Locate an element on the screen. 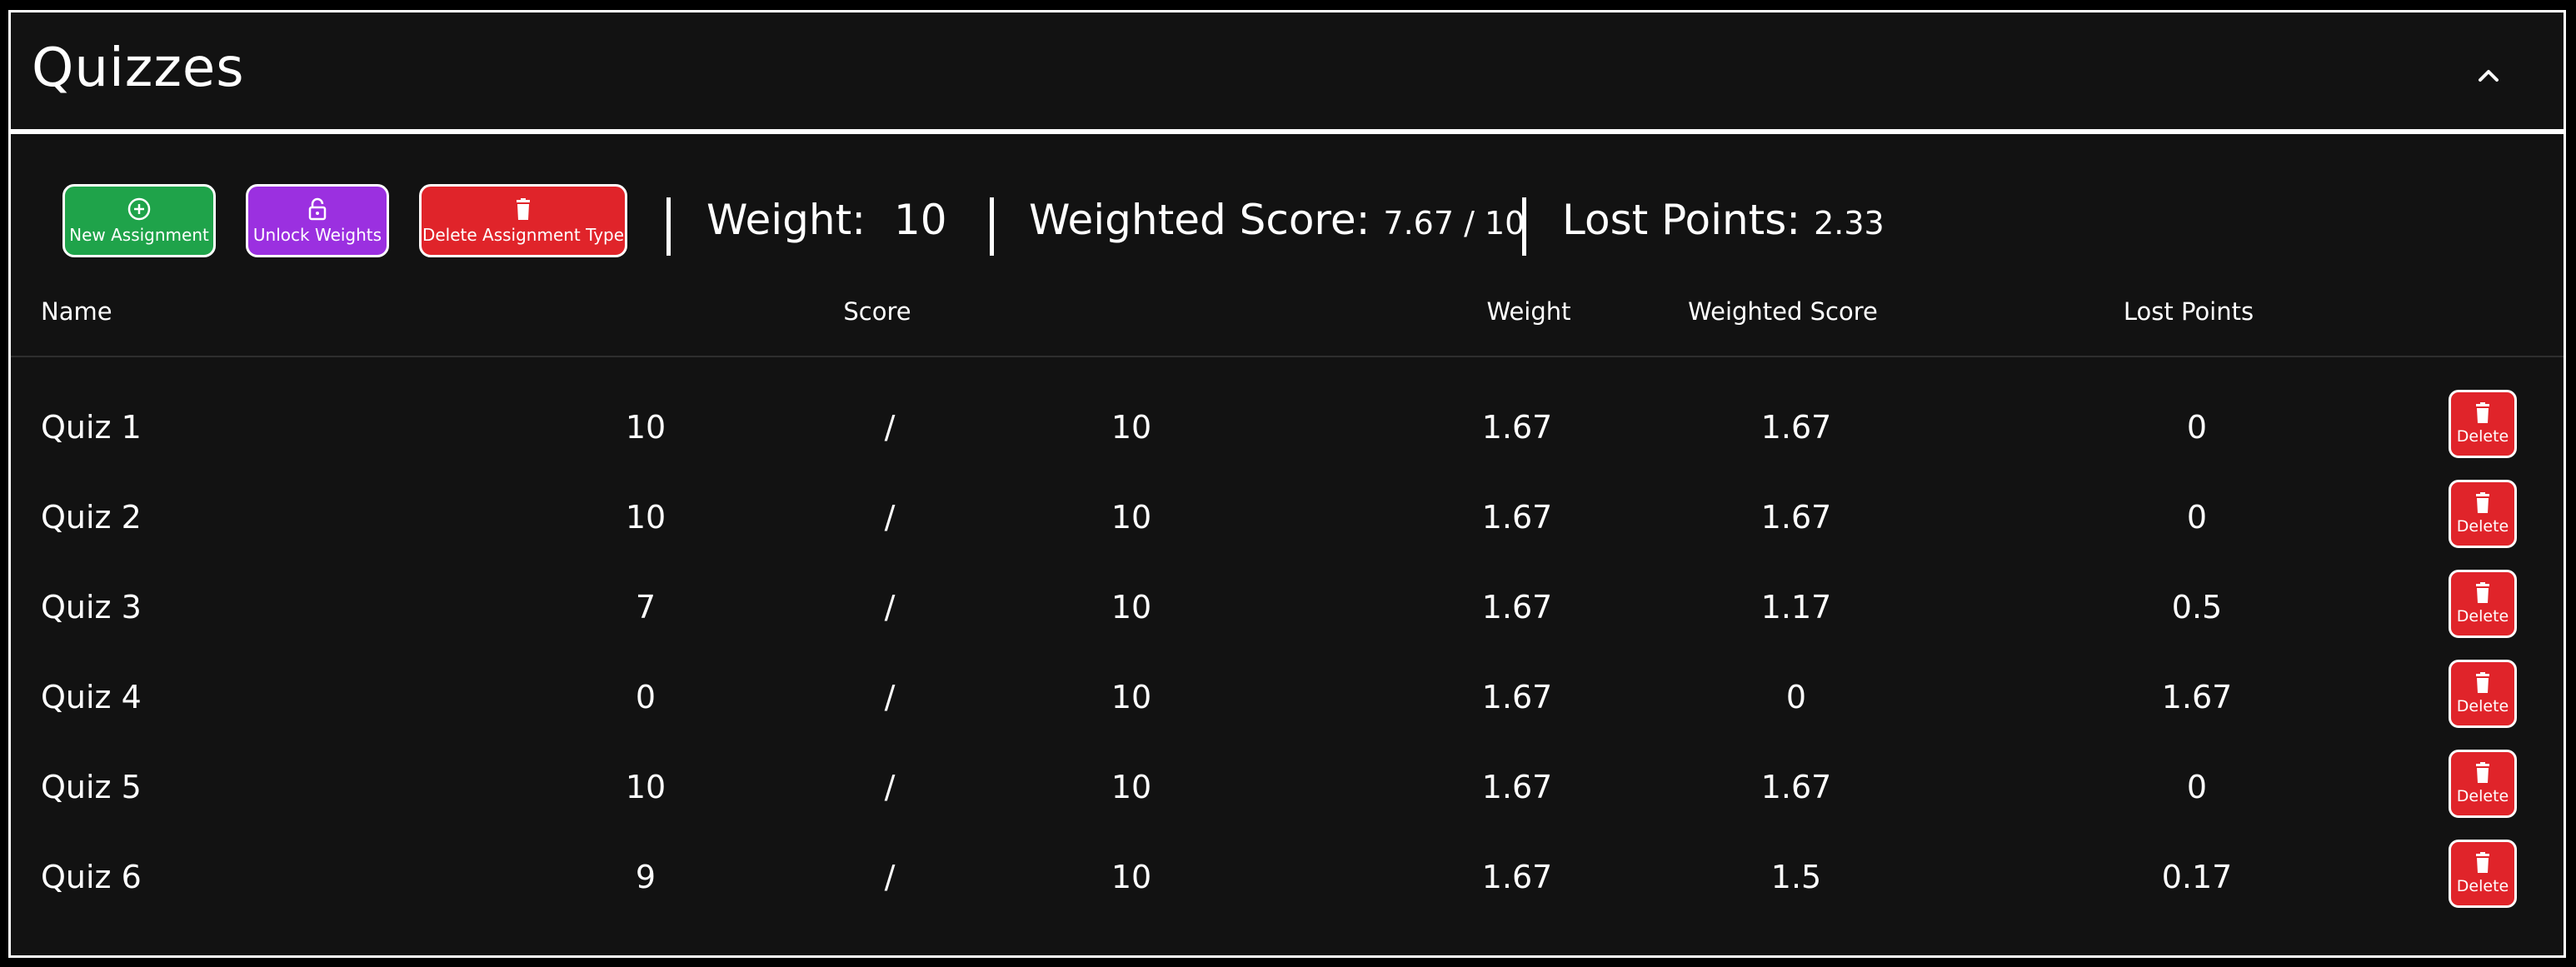 The image size is (2576, 967). weighted-score-label: Weighted Score: is located at coordinates (1199, 220).